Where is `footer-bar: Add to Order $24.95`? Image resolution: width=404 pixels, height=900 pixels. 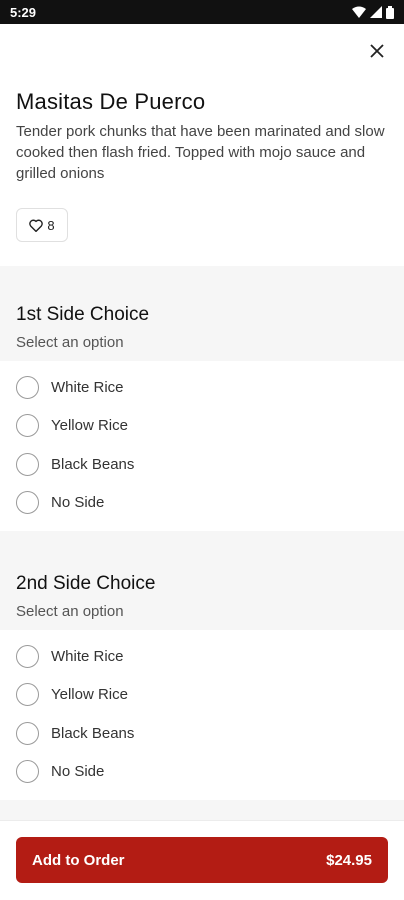
footer-bar: Add to Order $24.95 is located at coordinates (202, 860).